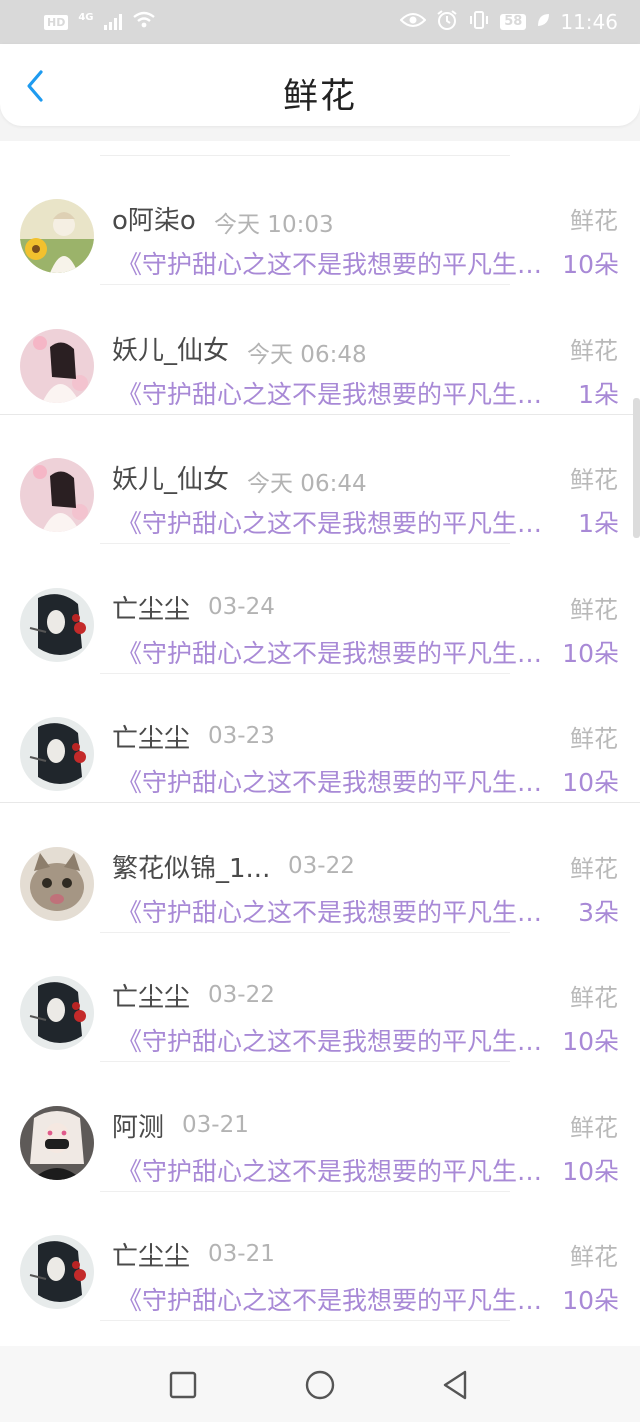 The height and width of the screenshot is (1422, 640). I want to click on clock: 11:46, so click(589, 22).